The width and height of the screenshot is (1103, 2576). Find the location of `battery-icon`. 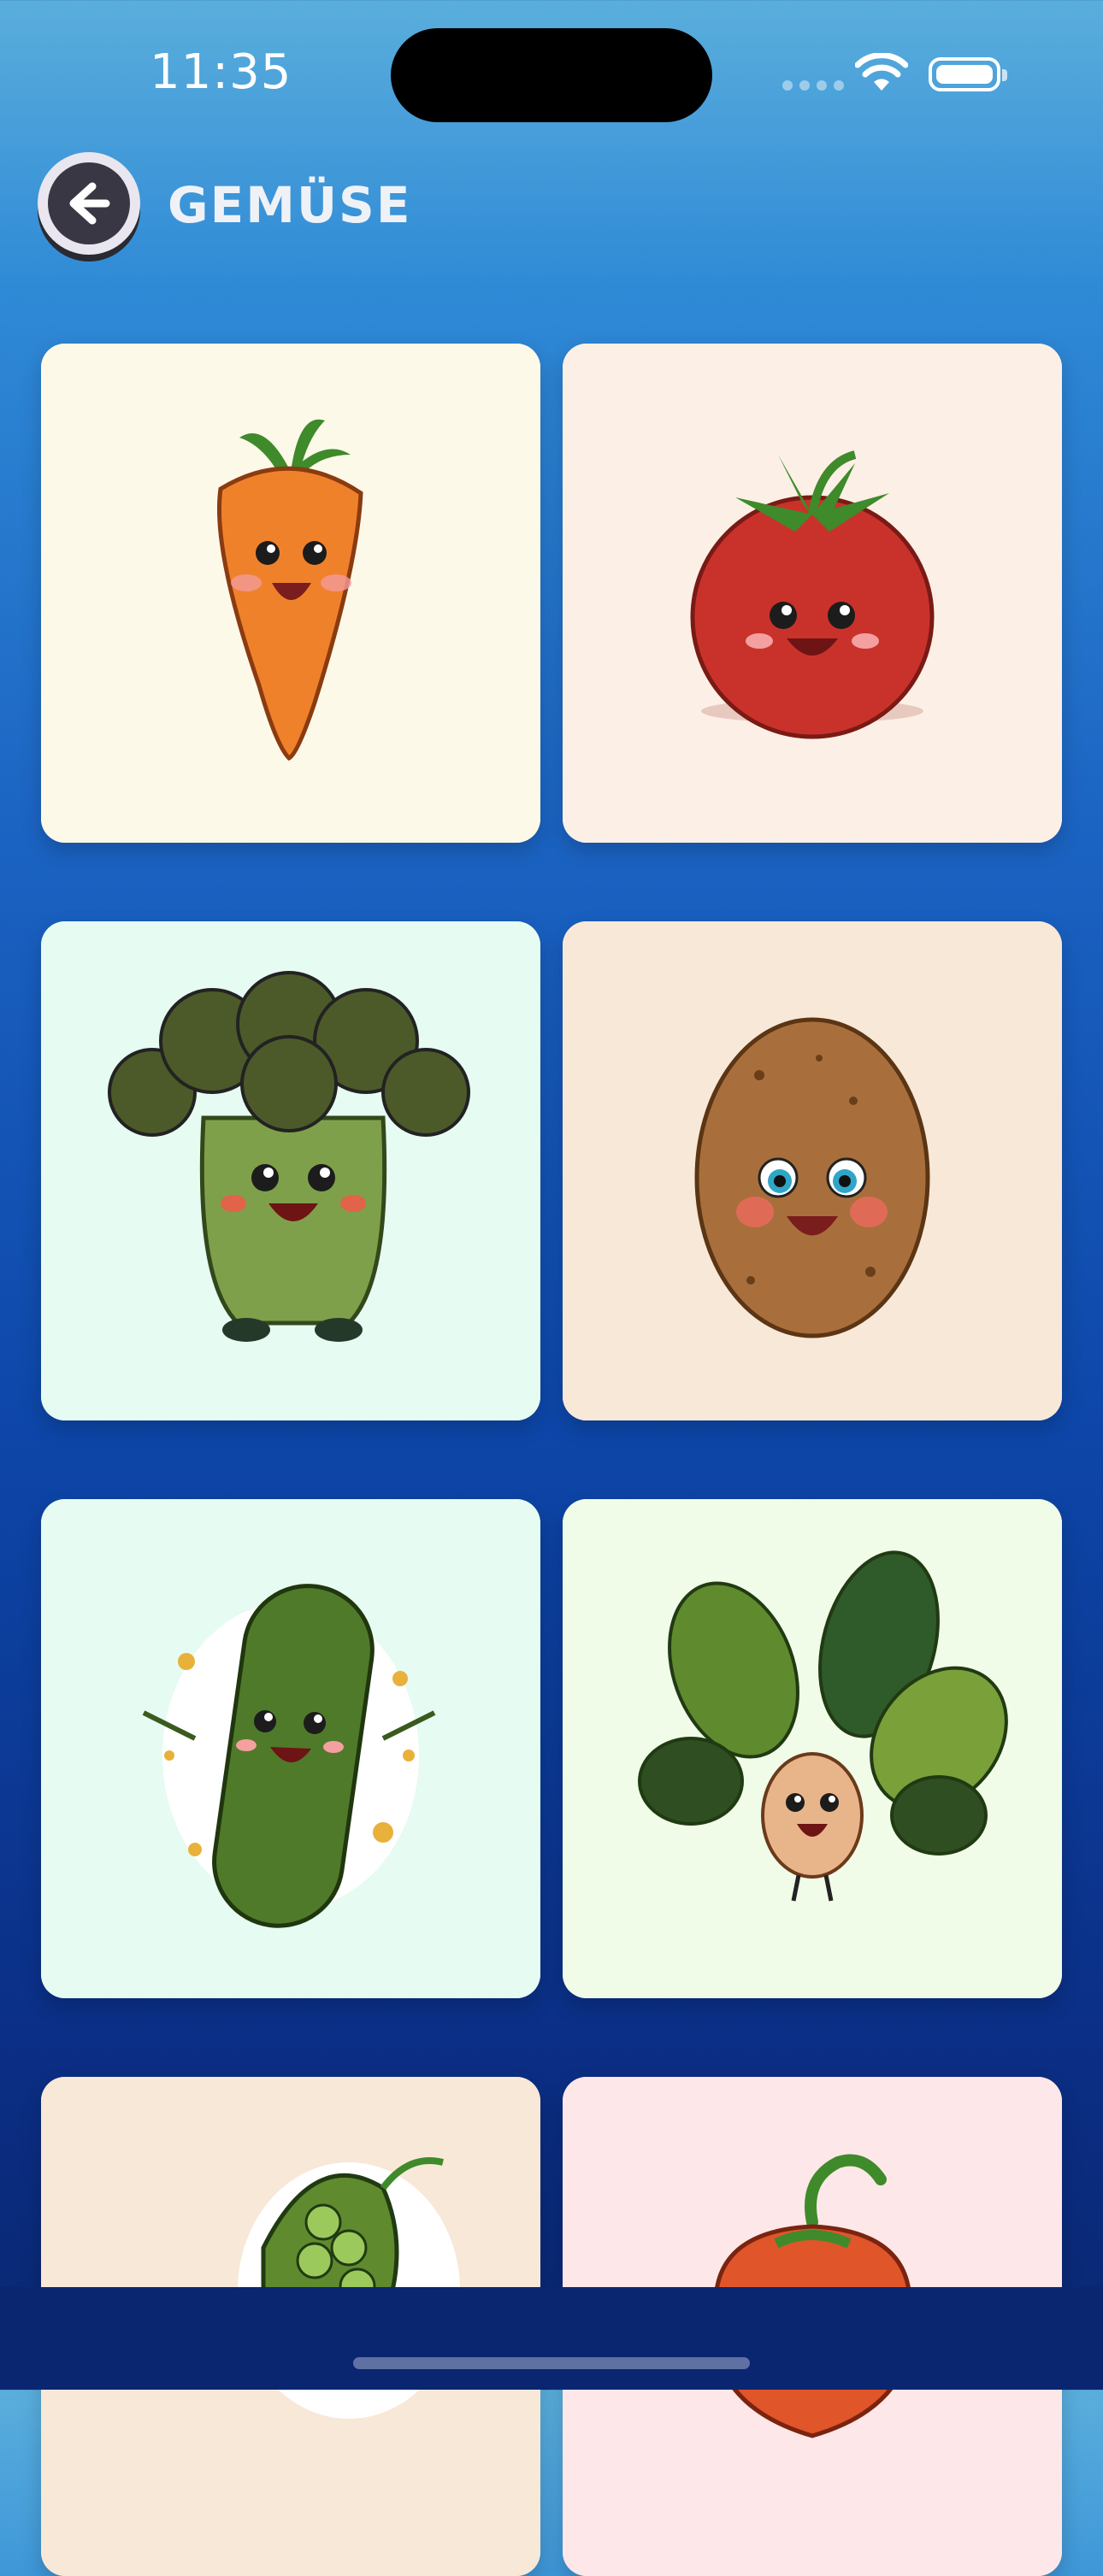

battery-icon is located at coordinates (968, 74).